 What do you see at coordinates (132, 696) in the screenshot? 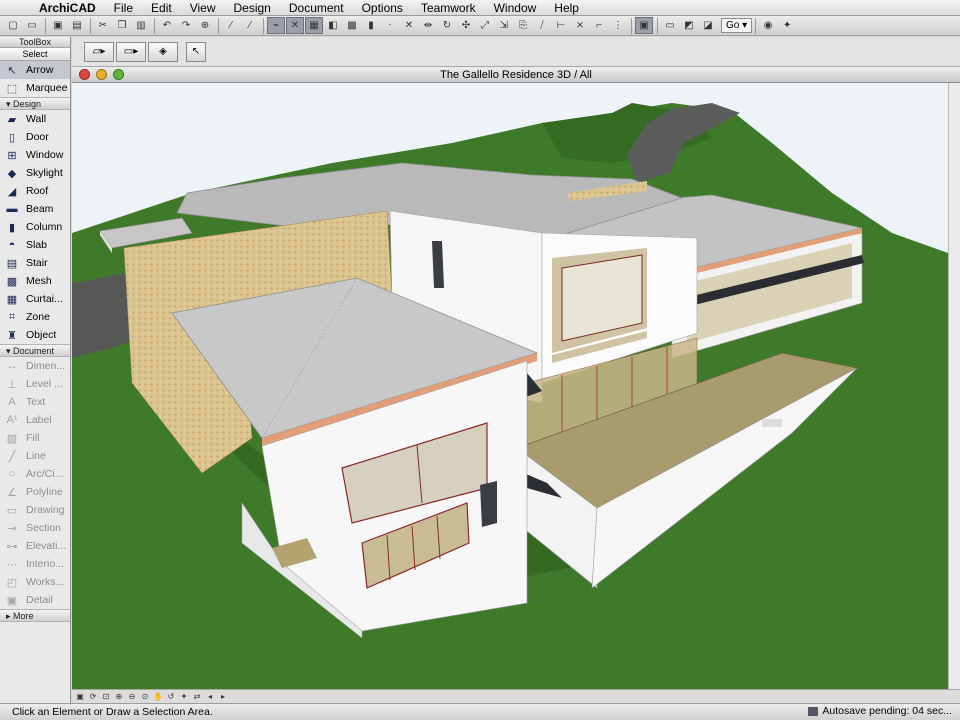
I see `zoom-out-icon: ⊖` at bounding box center [132, 696].